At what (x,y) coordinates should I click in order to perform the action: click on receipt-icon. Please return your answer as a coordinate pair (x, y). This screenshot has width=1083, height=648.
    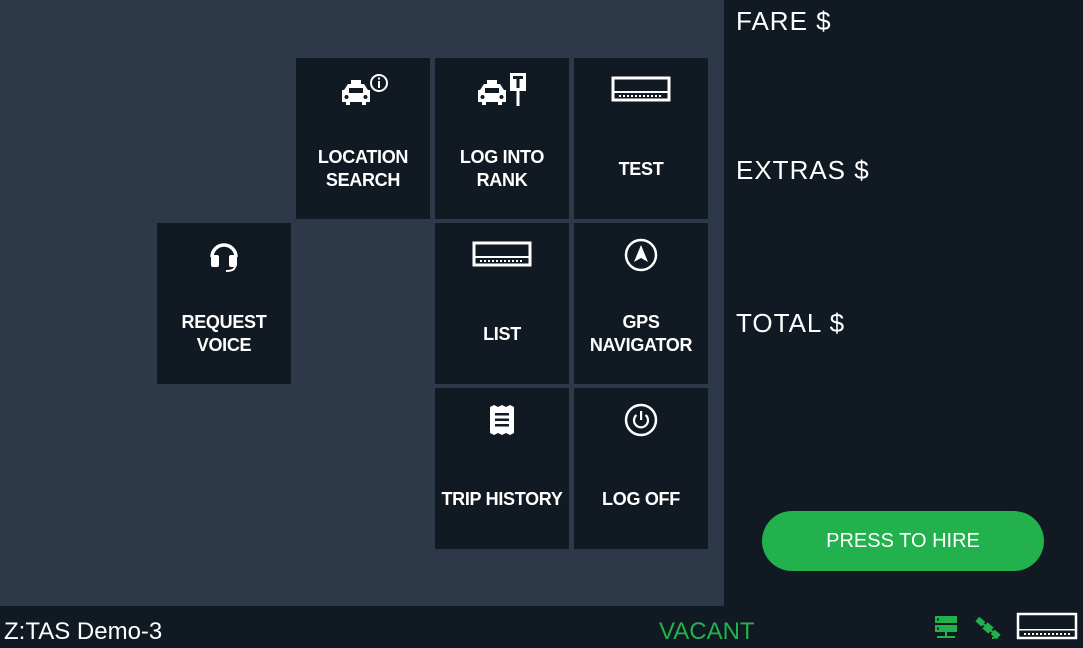
    Looking at the image, I should click on (502, 420).